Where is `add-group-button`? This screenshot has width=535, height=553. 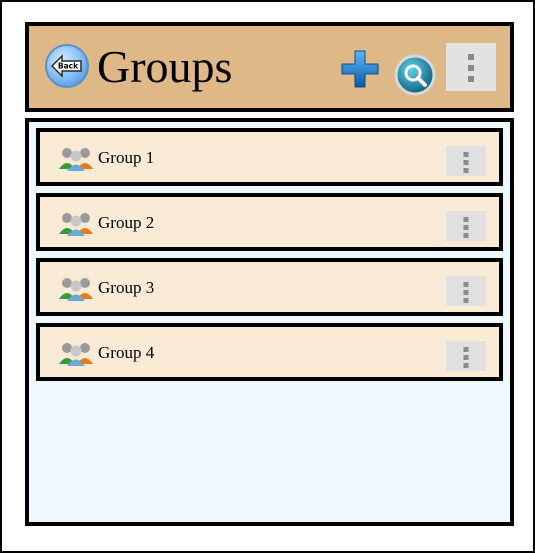 add-group-button is located at coordinates (360, 69).